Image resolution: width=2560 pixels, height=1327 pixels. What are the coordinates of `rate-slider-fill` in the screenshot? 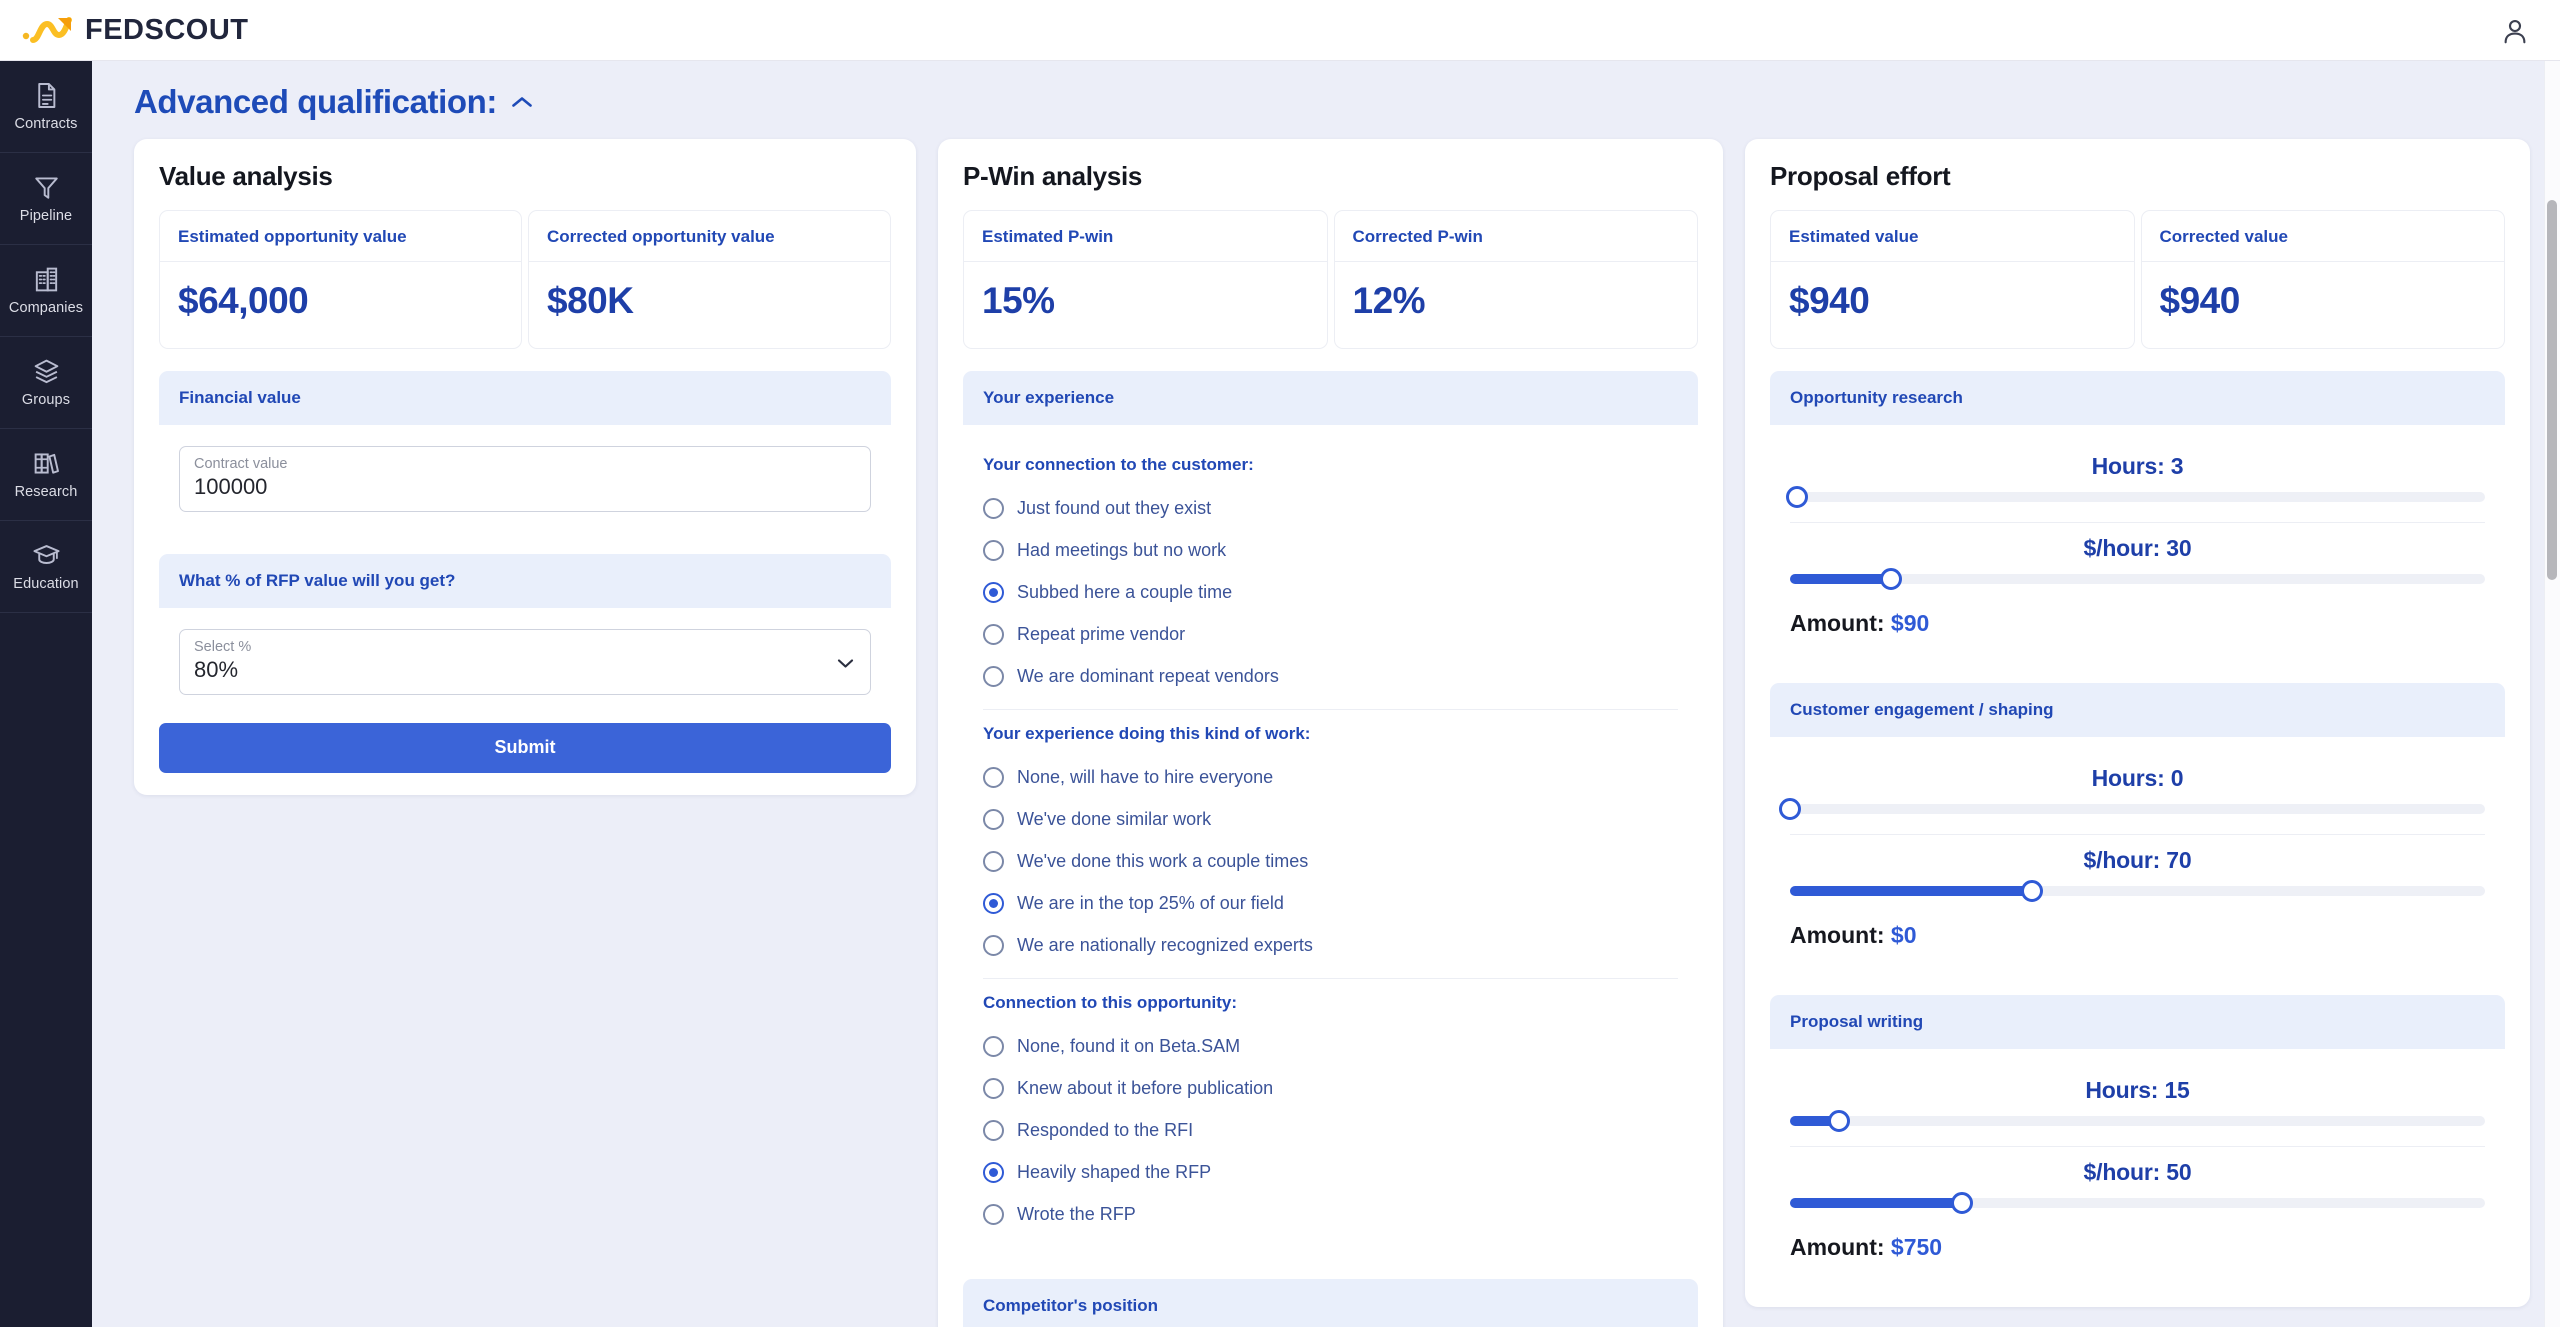 It's located at (1911, 891).